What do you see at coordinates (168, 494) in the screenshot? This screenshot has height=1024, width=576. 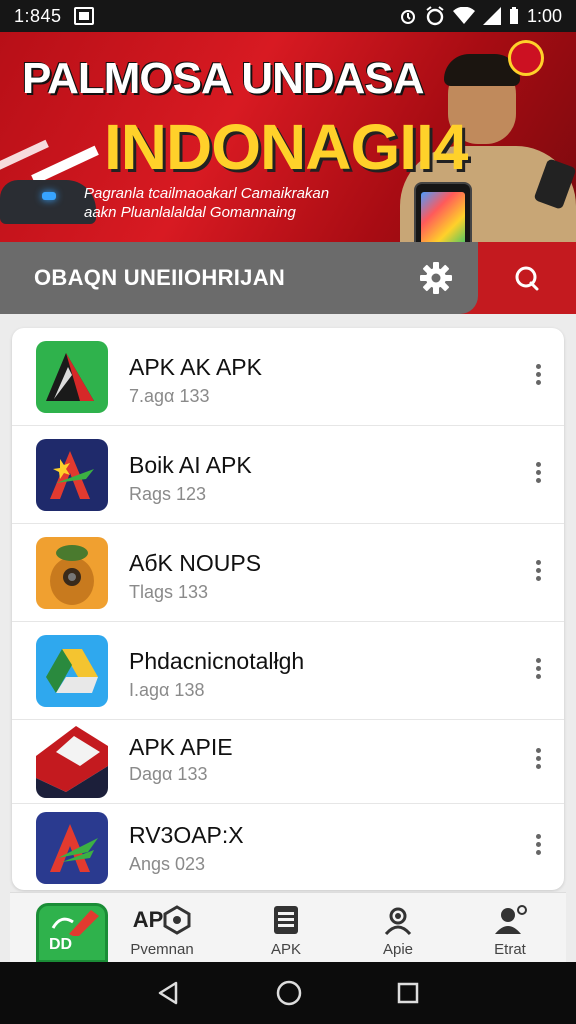 I see `app-meta: Rags 123` at bounding box center [168, 494].